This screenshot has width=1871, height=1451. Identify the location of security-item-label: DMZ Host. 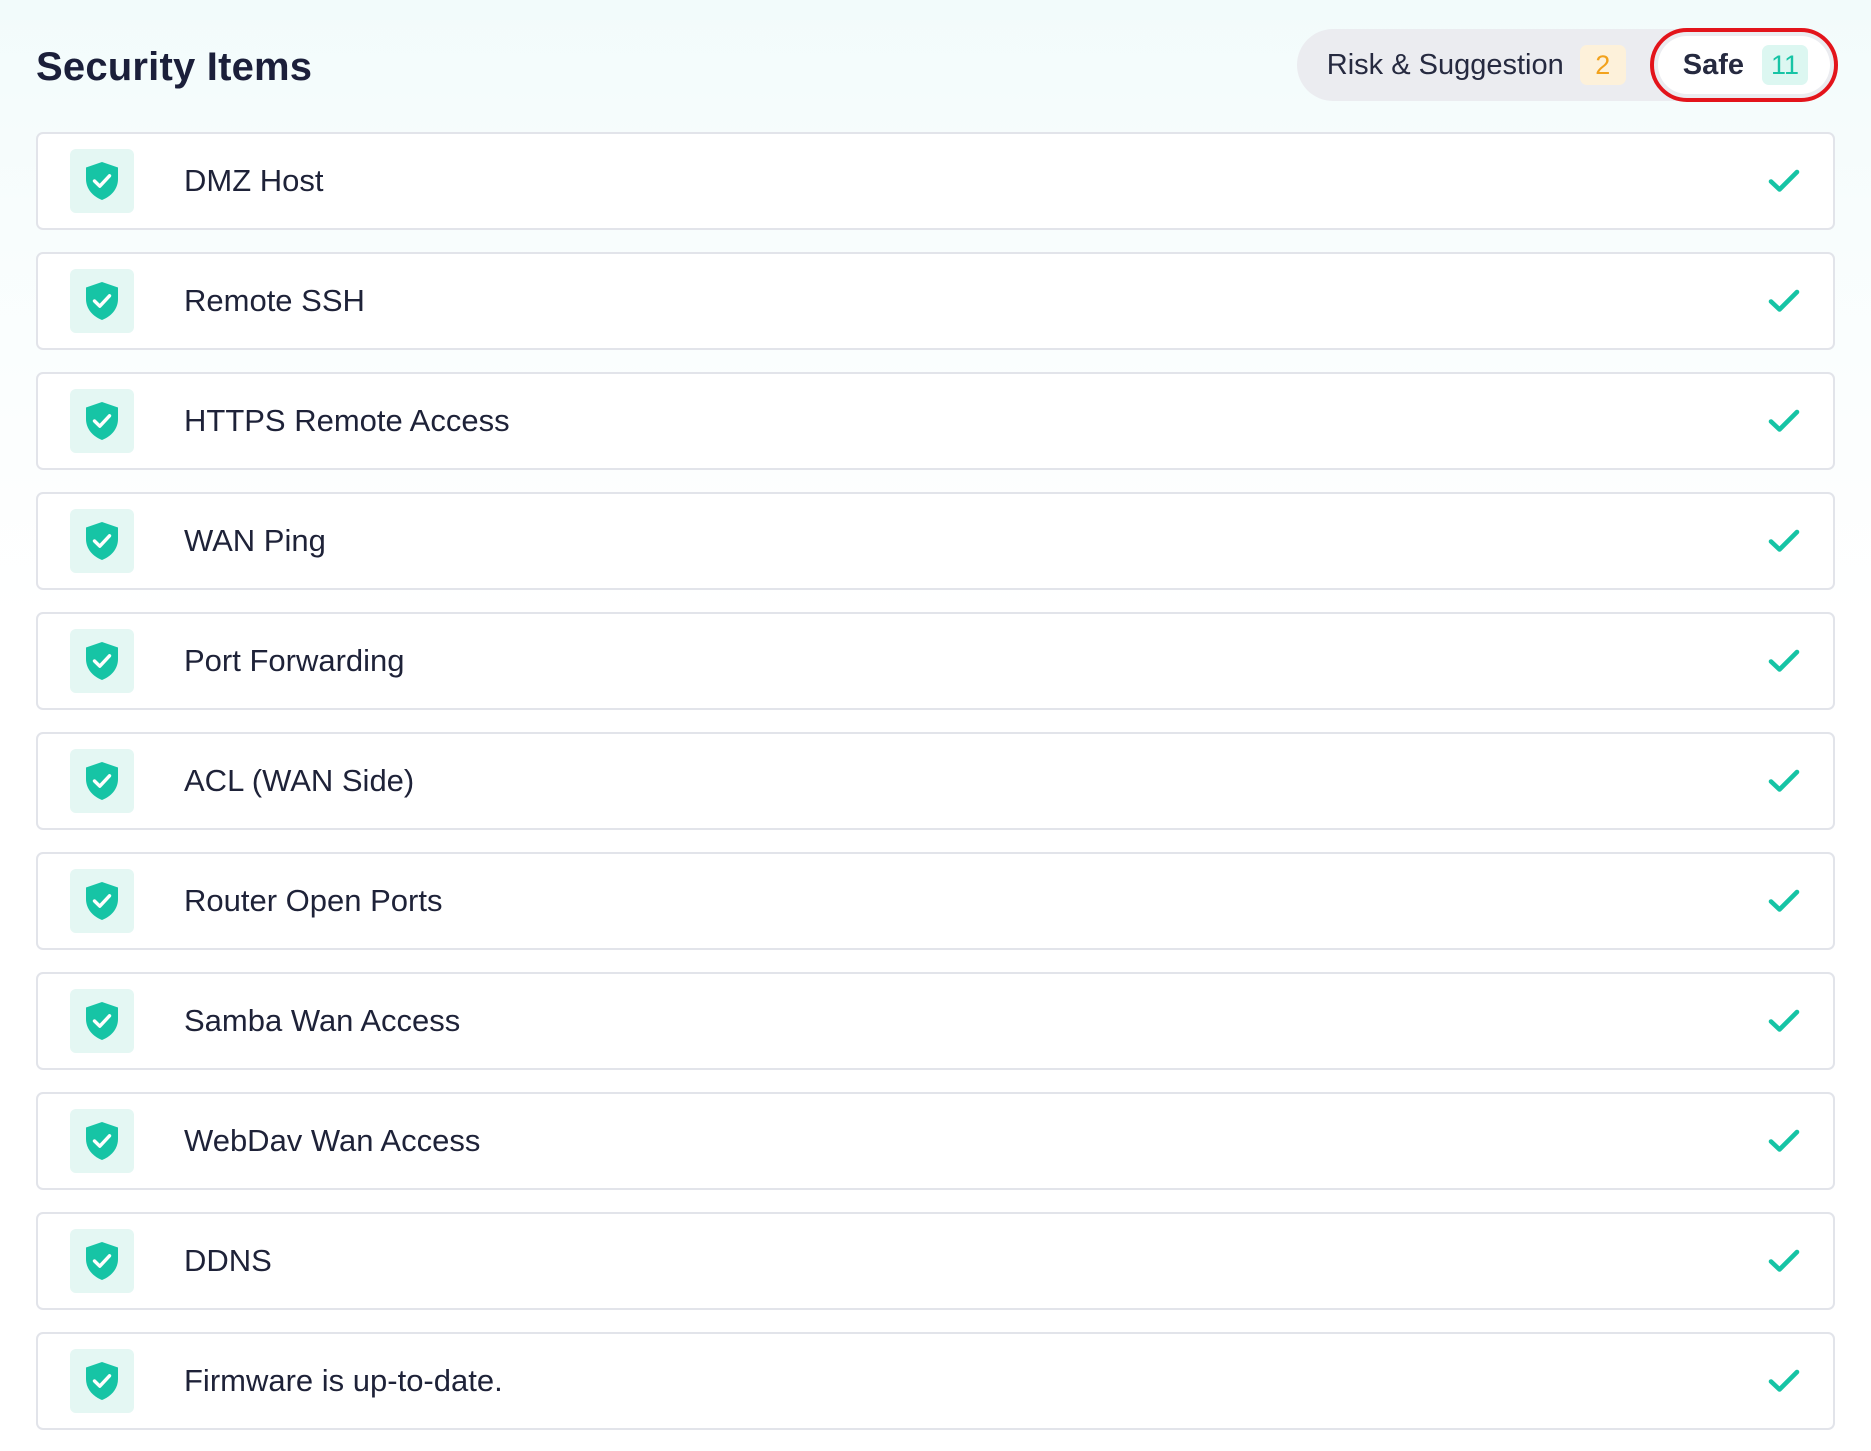
(254, 180).